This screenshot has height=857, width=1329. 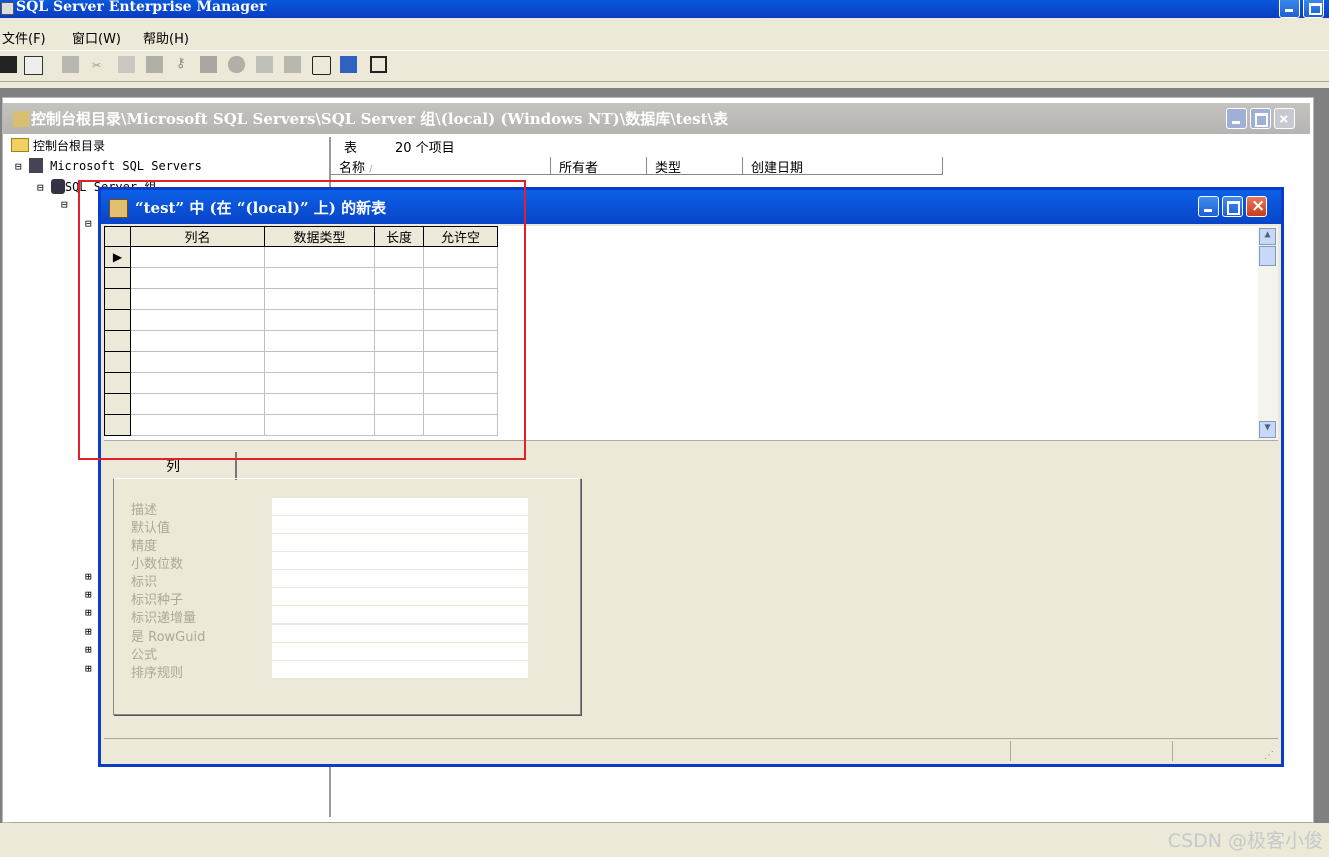 I want to click on tree-item-root: 控制台根目录, so click(x=58, y=145).